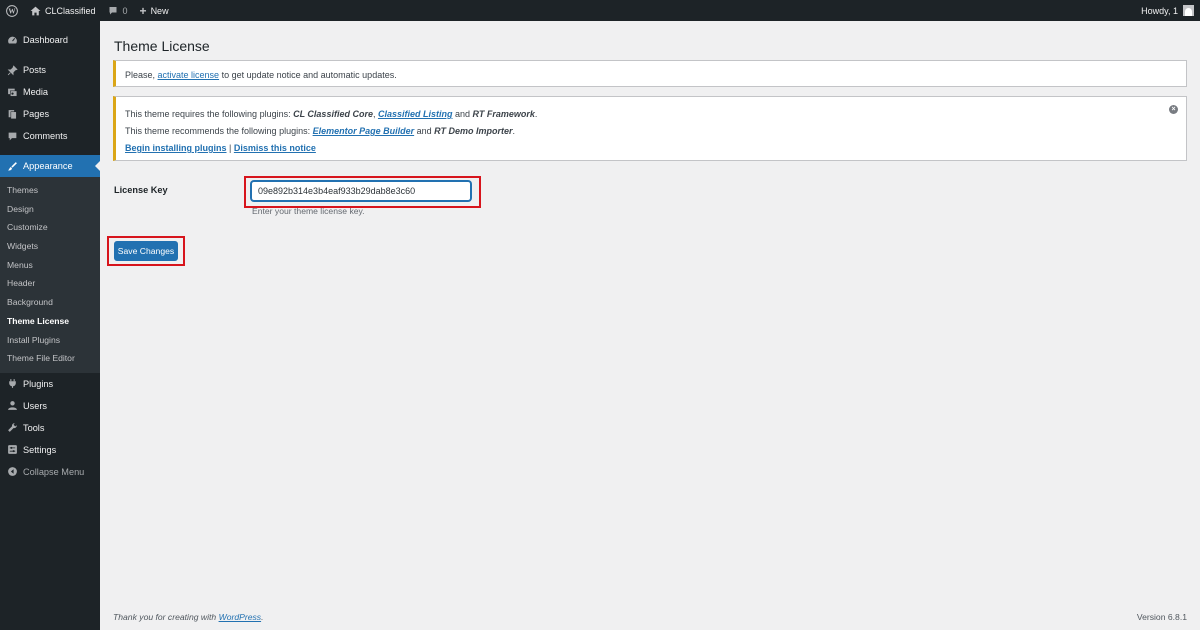 The image size is (1200, 630). I want to click on menu-plugins-label: Plugins, so click(38, 383).